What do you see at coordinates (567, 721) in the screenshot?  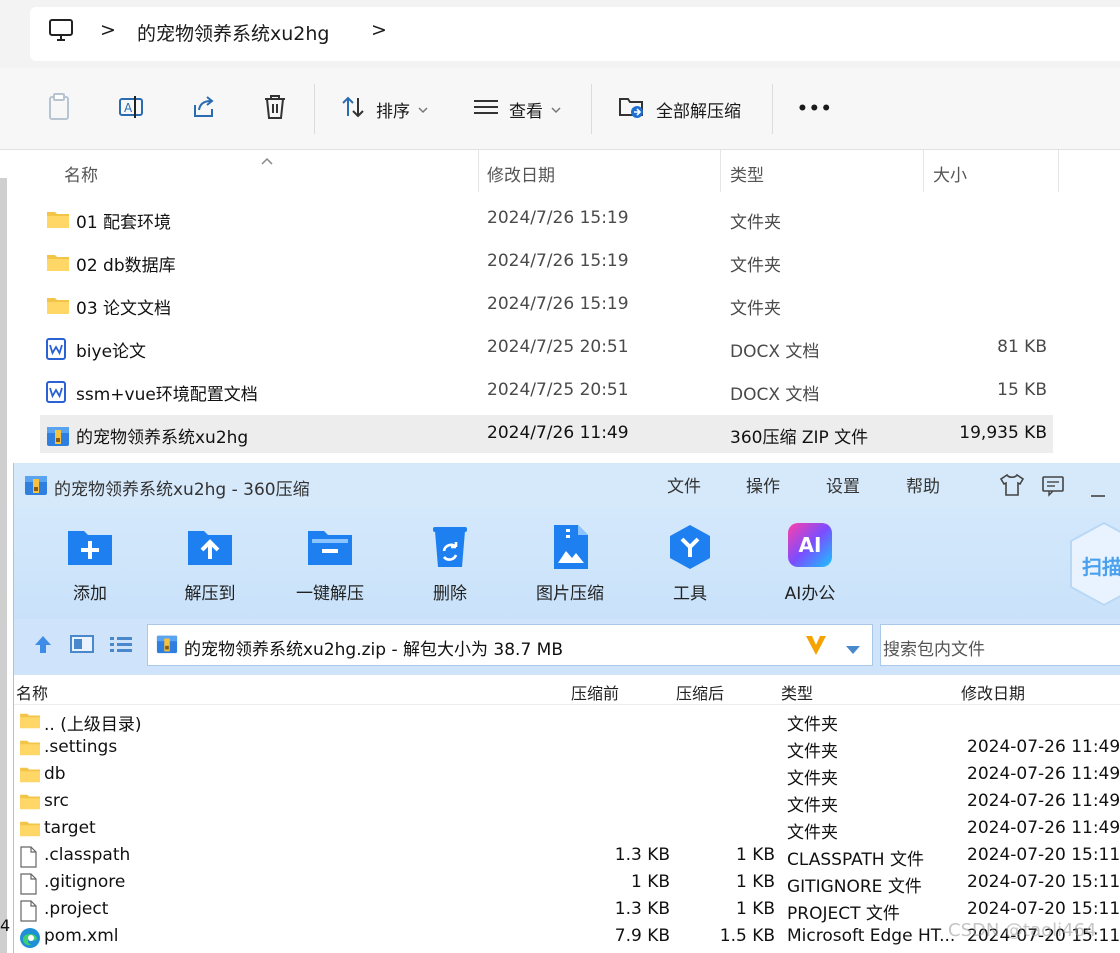 I see `archive-entry: .. (上级目录) 文件夹` at bounding box center [567, 721].